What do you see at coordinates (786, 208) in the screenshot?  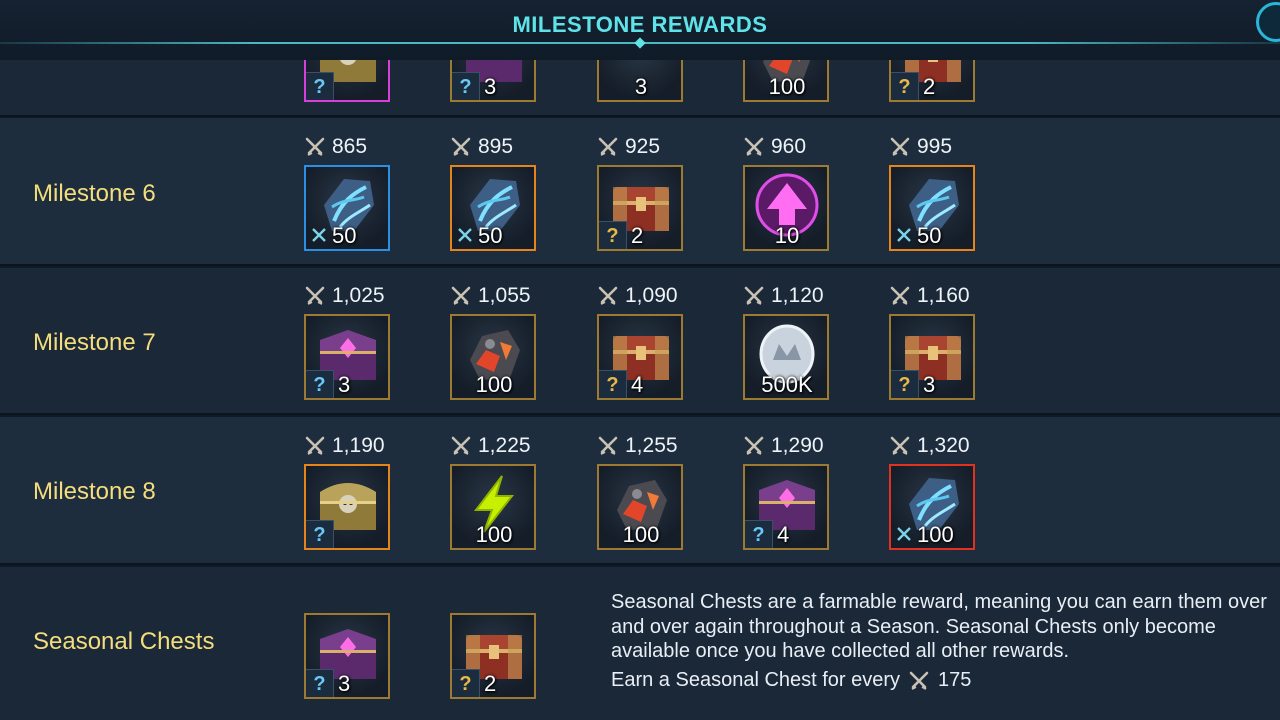 I see `reward-tile: 10` at bounding box center [786, 208].